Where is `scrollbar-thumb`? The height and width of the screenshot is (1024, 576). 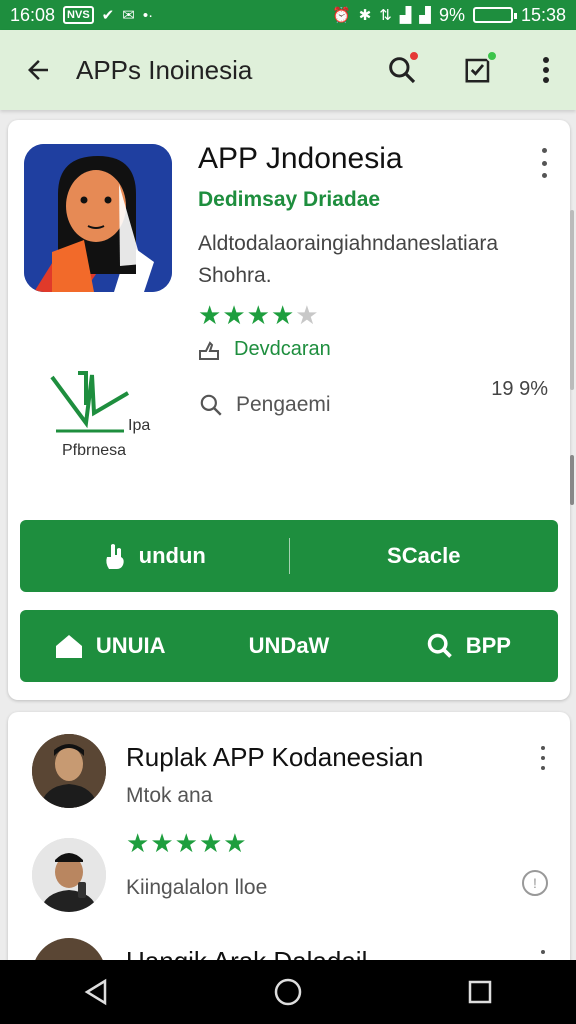
scrollbar-thumb is located at coordinates (572, 300).